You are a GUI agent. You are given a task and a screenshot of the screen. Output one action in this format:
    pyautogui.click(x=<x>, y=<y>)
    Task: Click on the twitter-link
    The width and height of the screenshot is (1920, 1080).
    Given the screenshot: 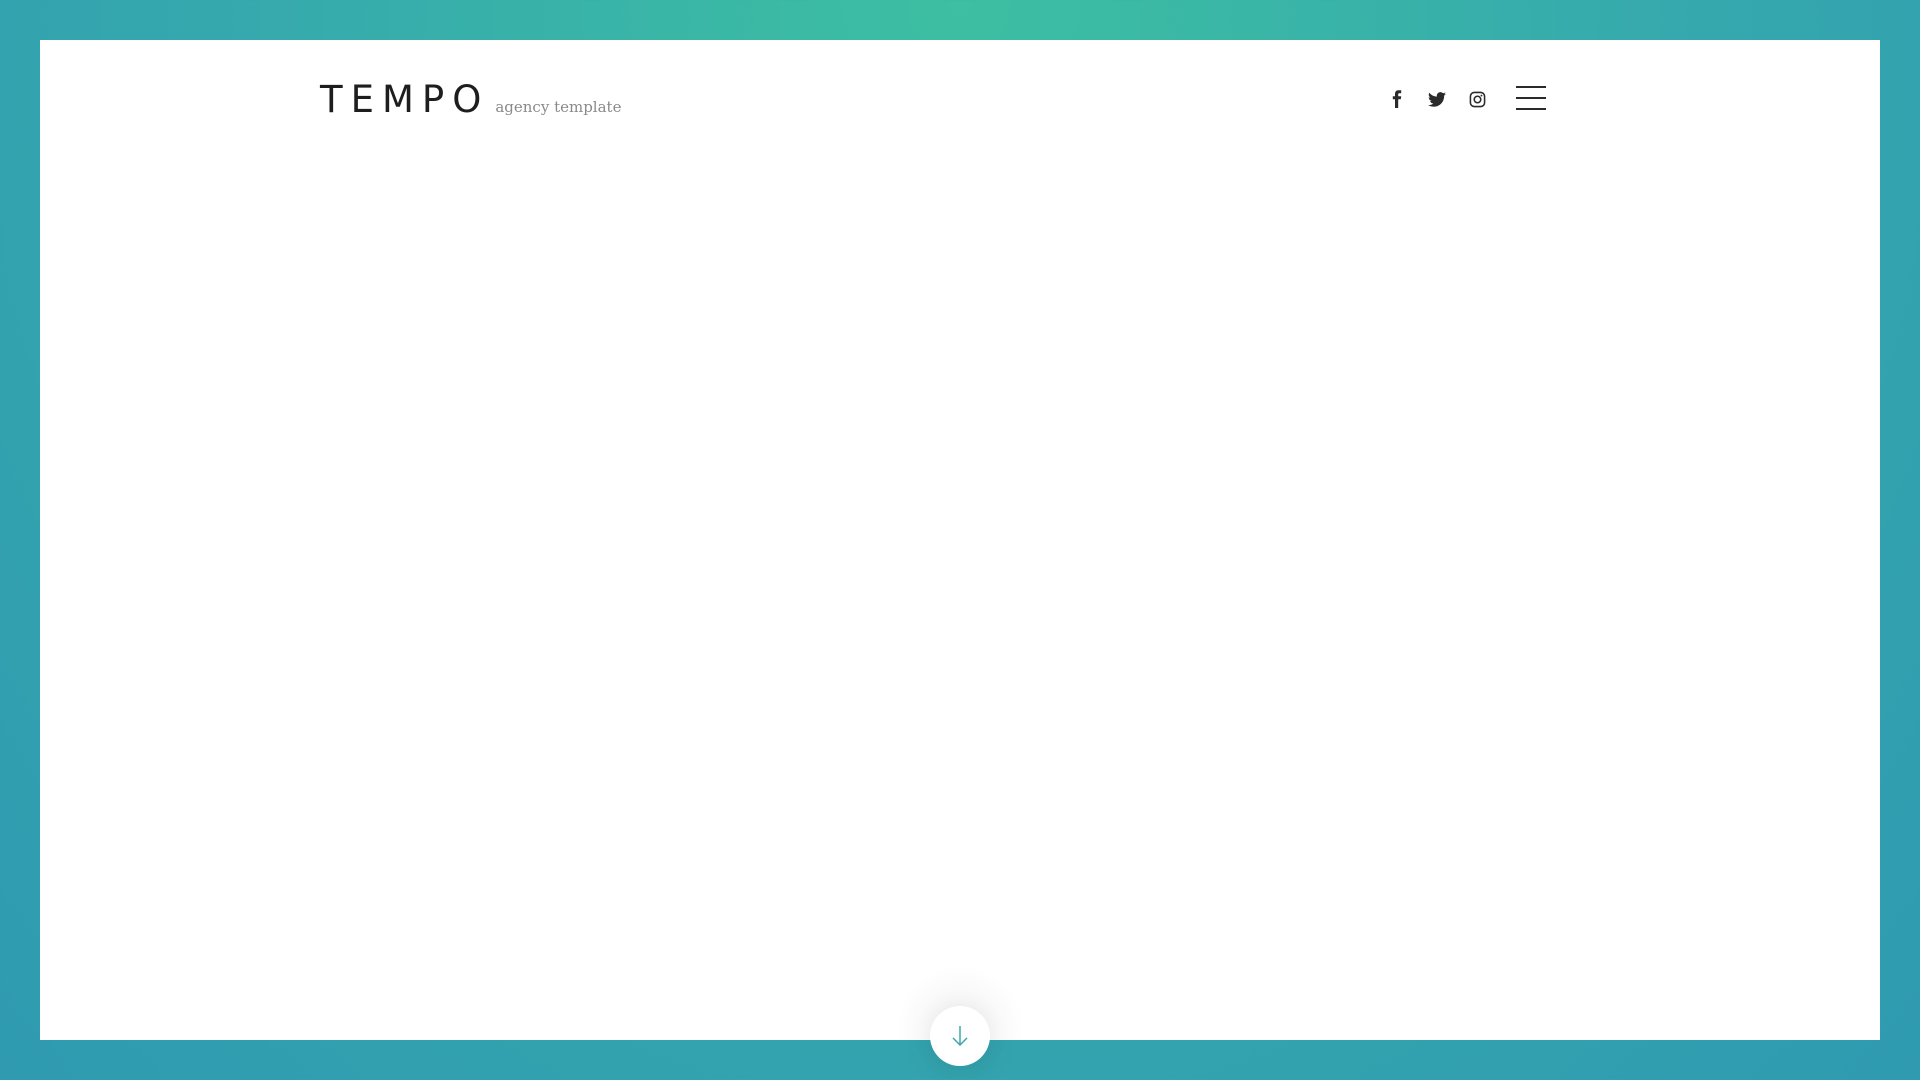 What is the action you would take?
    pyautogui.click(x=1437, y=99)
    